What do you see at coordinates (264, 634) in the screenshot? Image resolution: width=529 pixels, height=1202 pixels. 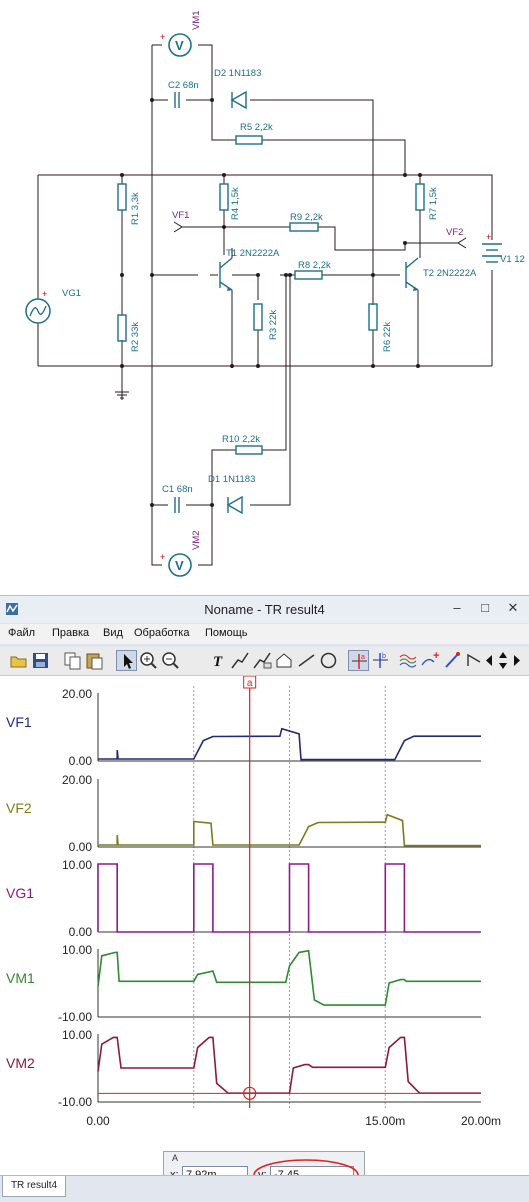 I see `menu-bar: Файл Правка Вид Обработка Помощь` at bounding box center [264, 634].